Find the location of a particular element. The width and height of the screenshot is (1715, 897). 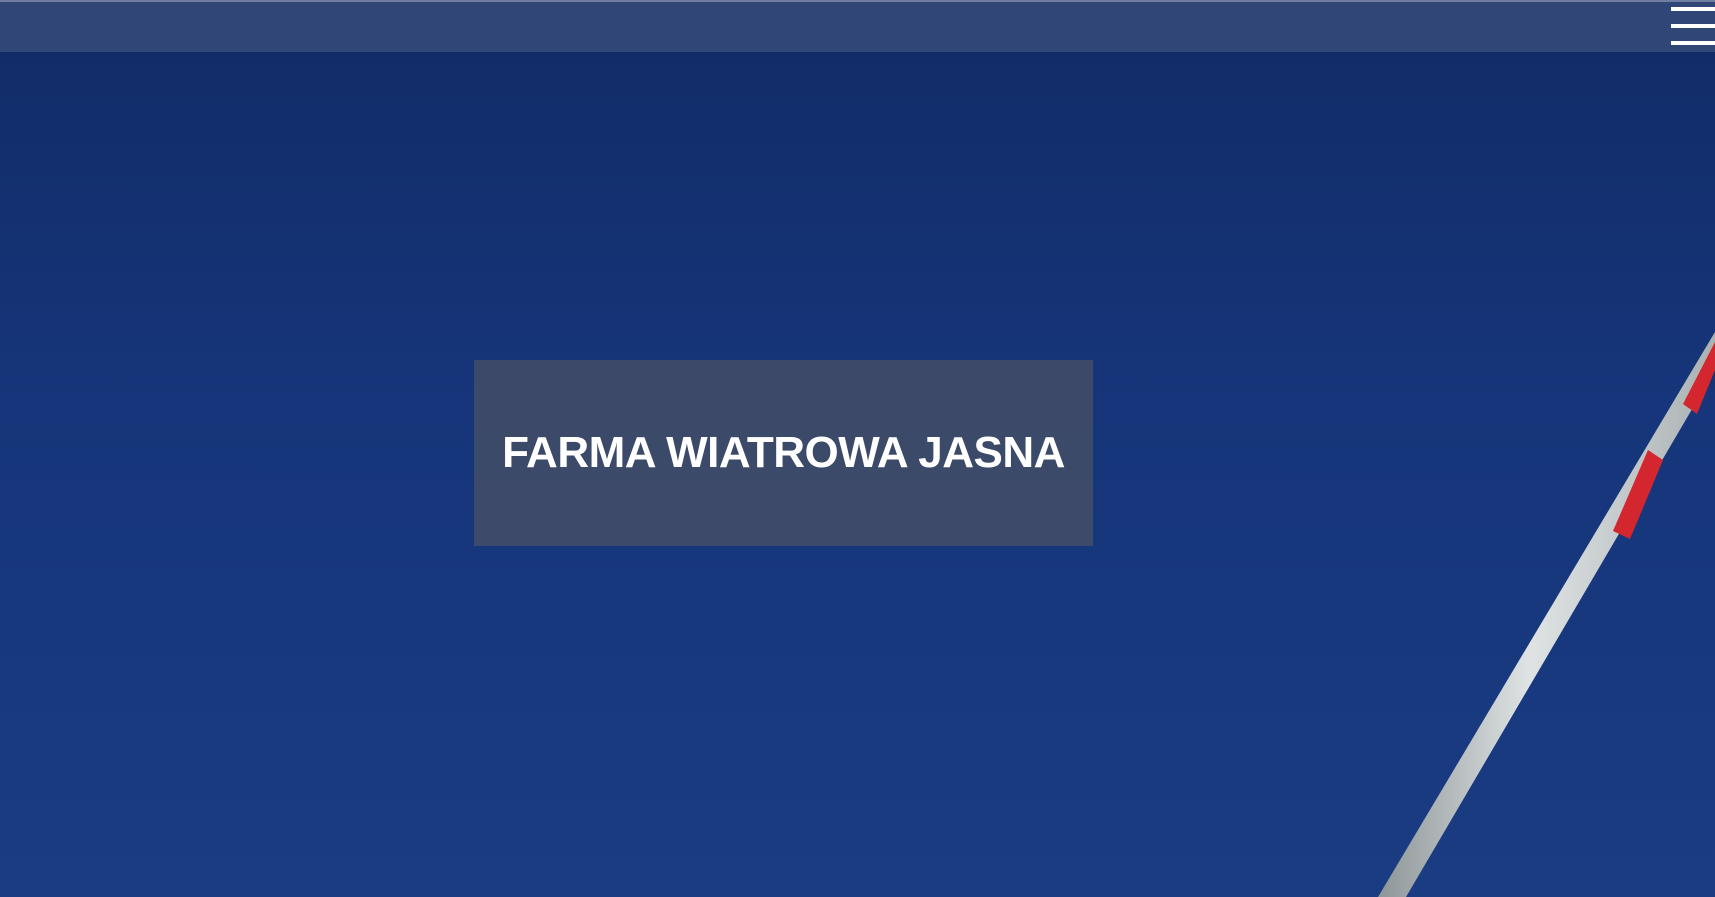

menu-button is located at coordinates (1692, 27).